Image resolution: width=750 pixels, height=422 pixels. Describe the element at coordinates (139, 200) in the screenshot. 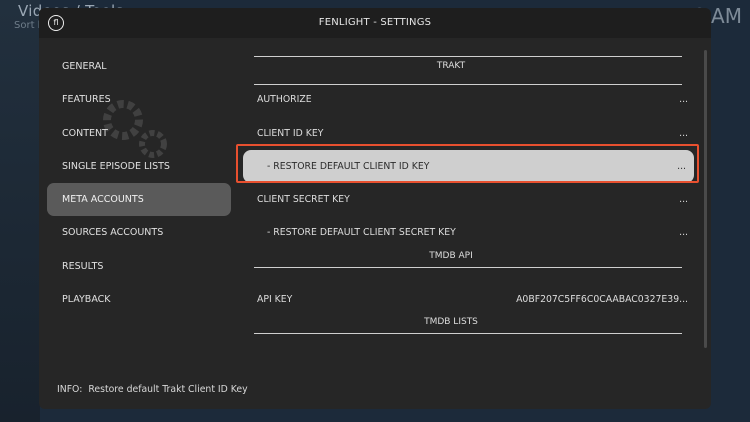

I see `menu-item-meta-accounts: META ACCOUNTS` at that location.